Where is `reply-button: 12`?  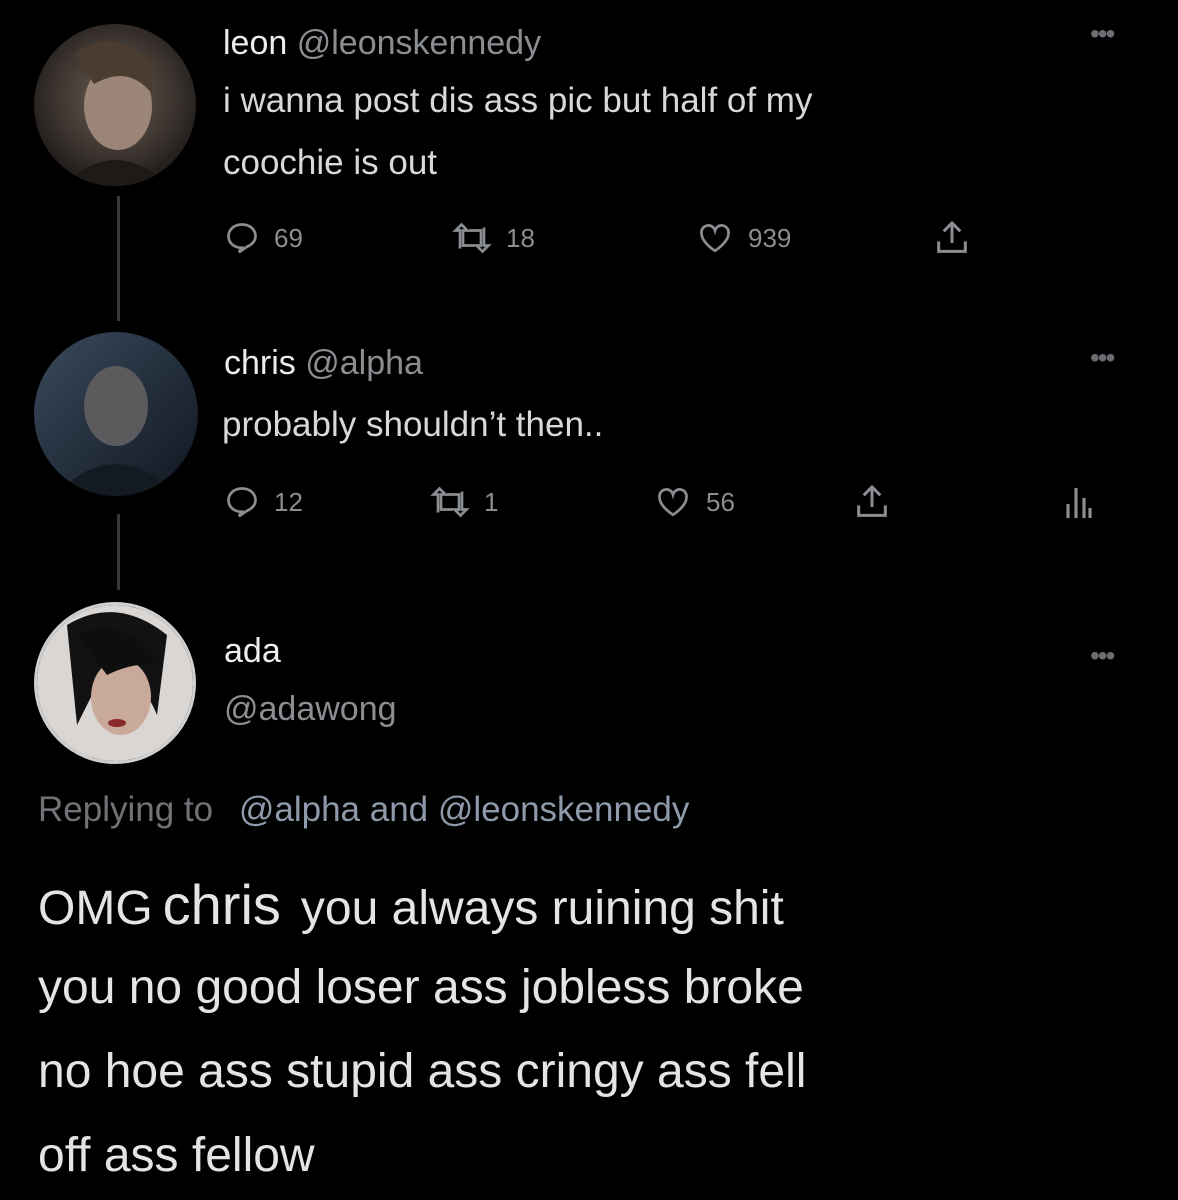
reply-button: 12 is located at coordinates (263, 502).